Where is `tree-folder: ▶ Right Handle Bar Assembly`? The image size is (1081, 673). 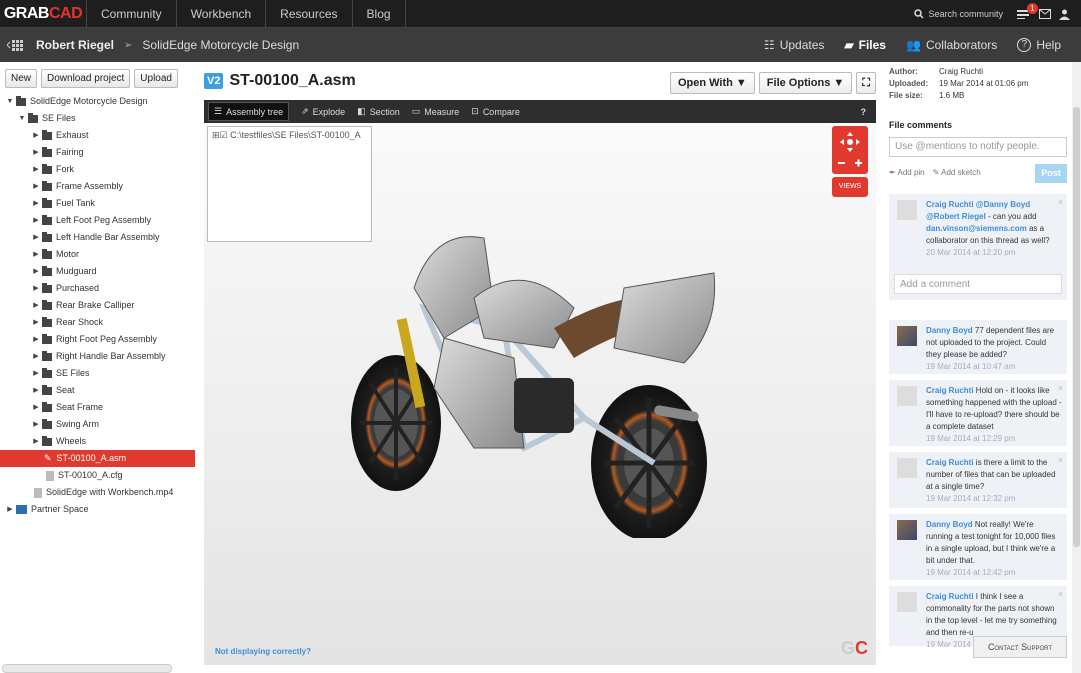 tree-folder: ▶ Right Handle Bar Assembly is located at coordinates (98, 356).